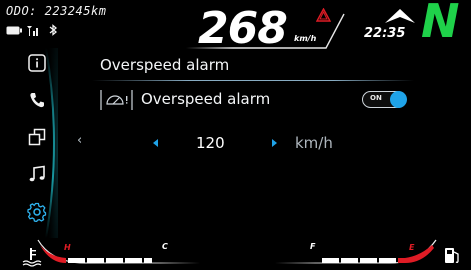 This screenshot has width=471, height=270. I want to click on sidebar-item-phone, so click(37, 100).